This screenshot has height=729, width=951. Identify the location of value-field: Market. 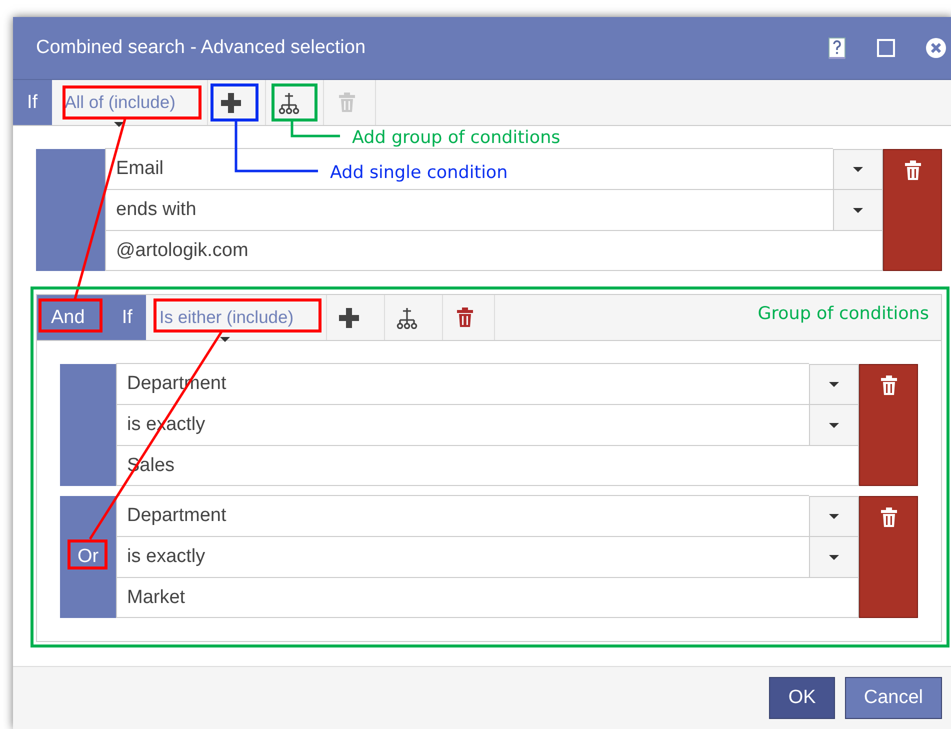
(487, 597).